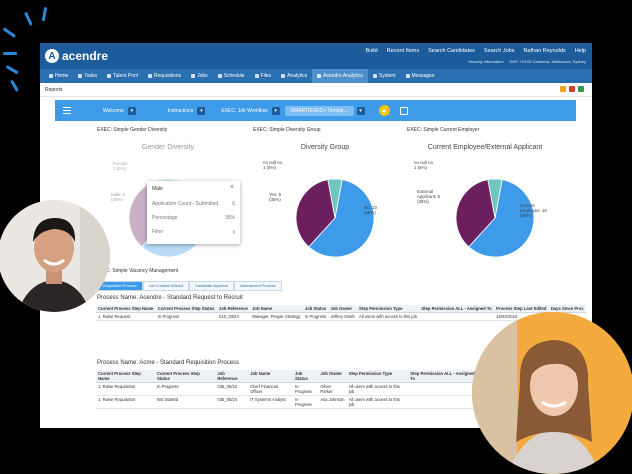  I want to click on acendre-logo: A acendre, so click(76, 56).